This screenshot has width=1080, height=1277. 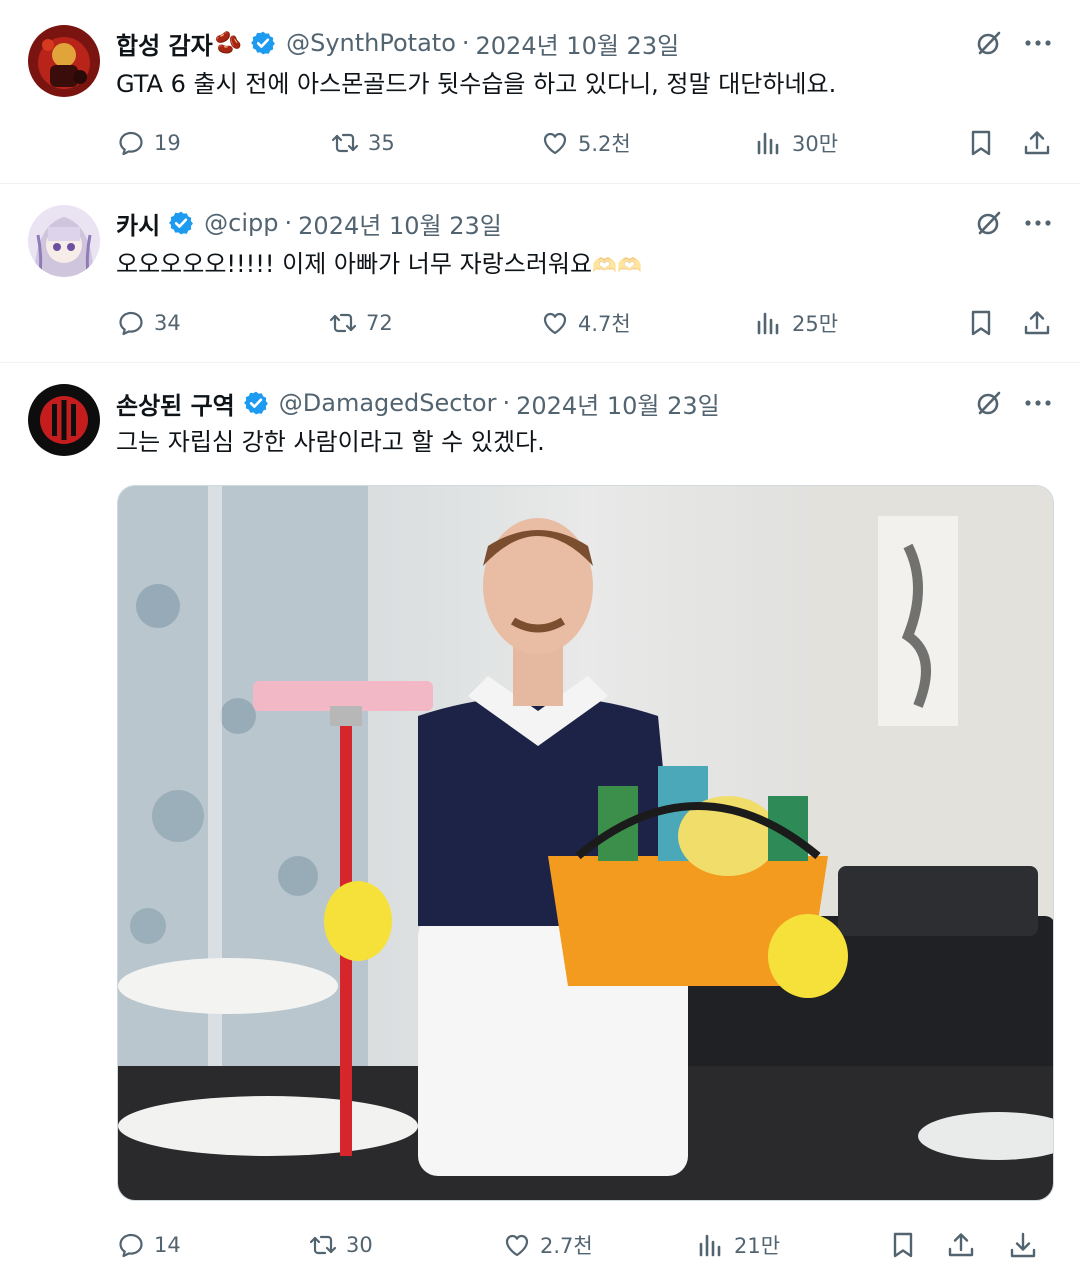 What do you see at coordinates (354, 264) in the screenshot?
I see `tweet-text: 오오오오오!!!!! 이제 아빠가 너무 자랑스러워요` at bounding box center [354, 264].